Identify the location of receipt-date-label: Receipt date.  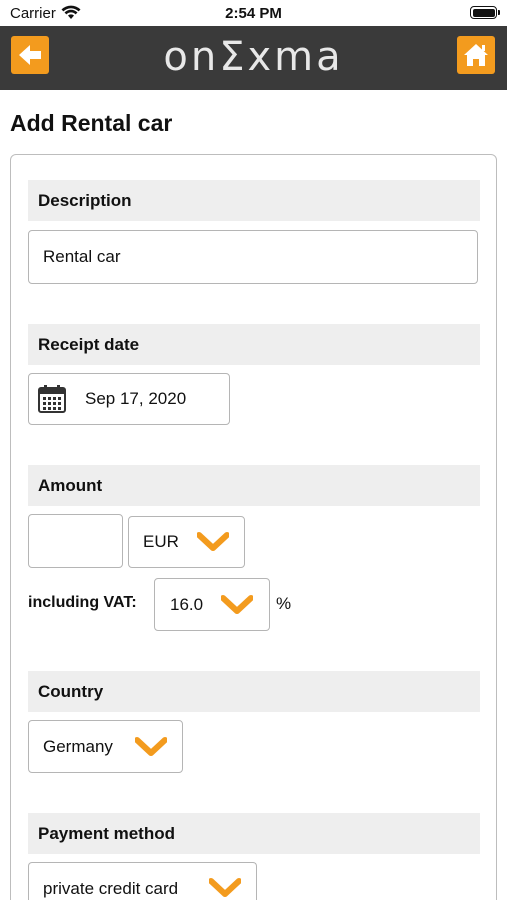
(254, 344).